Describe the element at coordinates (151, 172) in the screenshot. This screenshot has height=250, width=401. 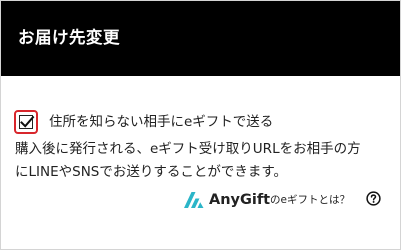
I see `description-line-2: にLINEやSNSでお送りすることができます。` at that location.